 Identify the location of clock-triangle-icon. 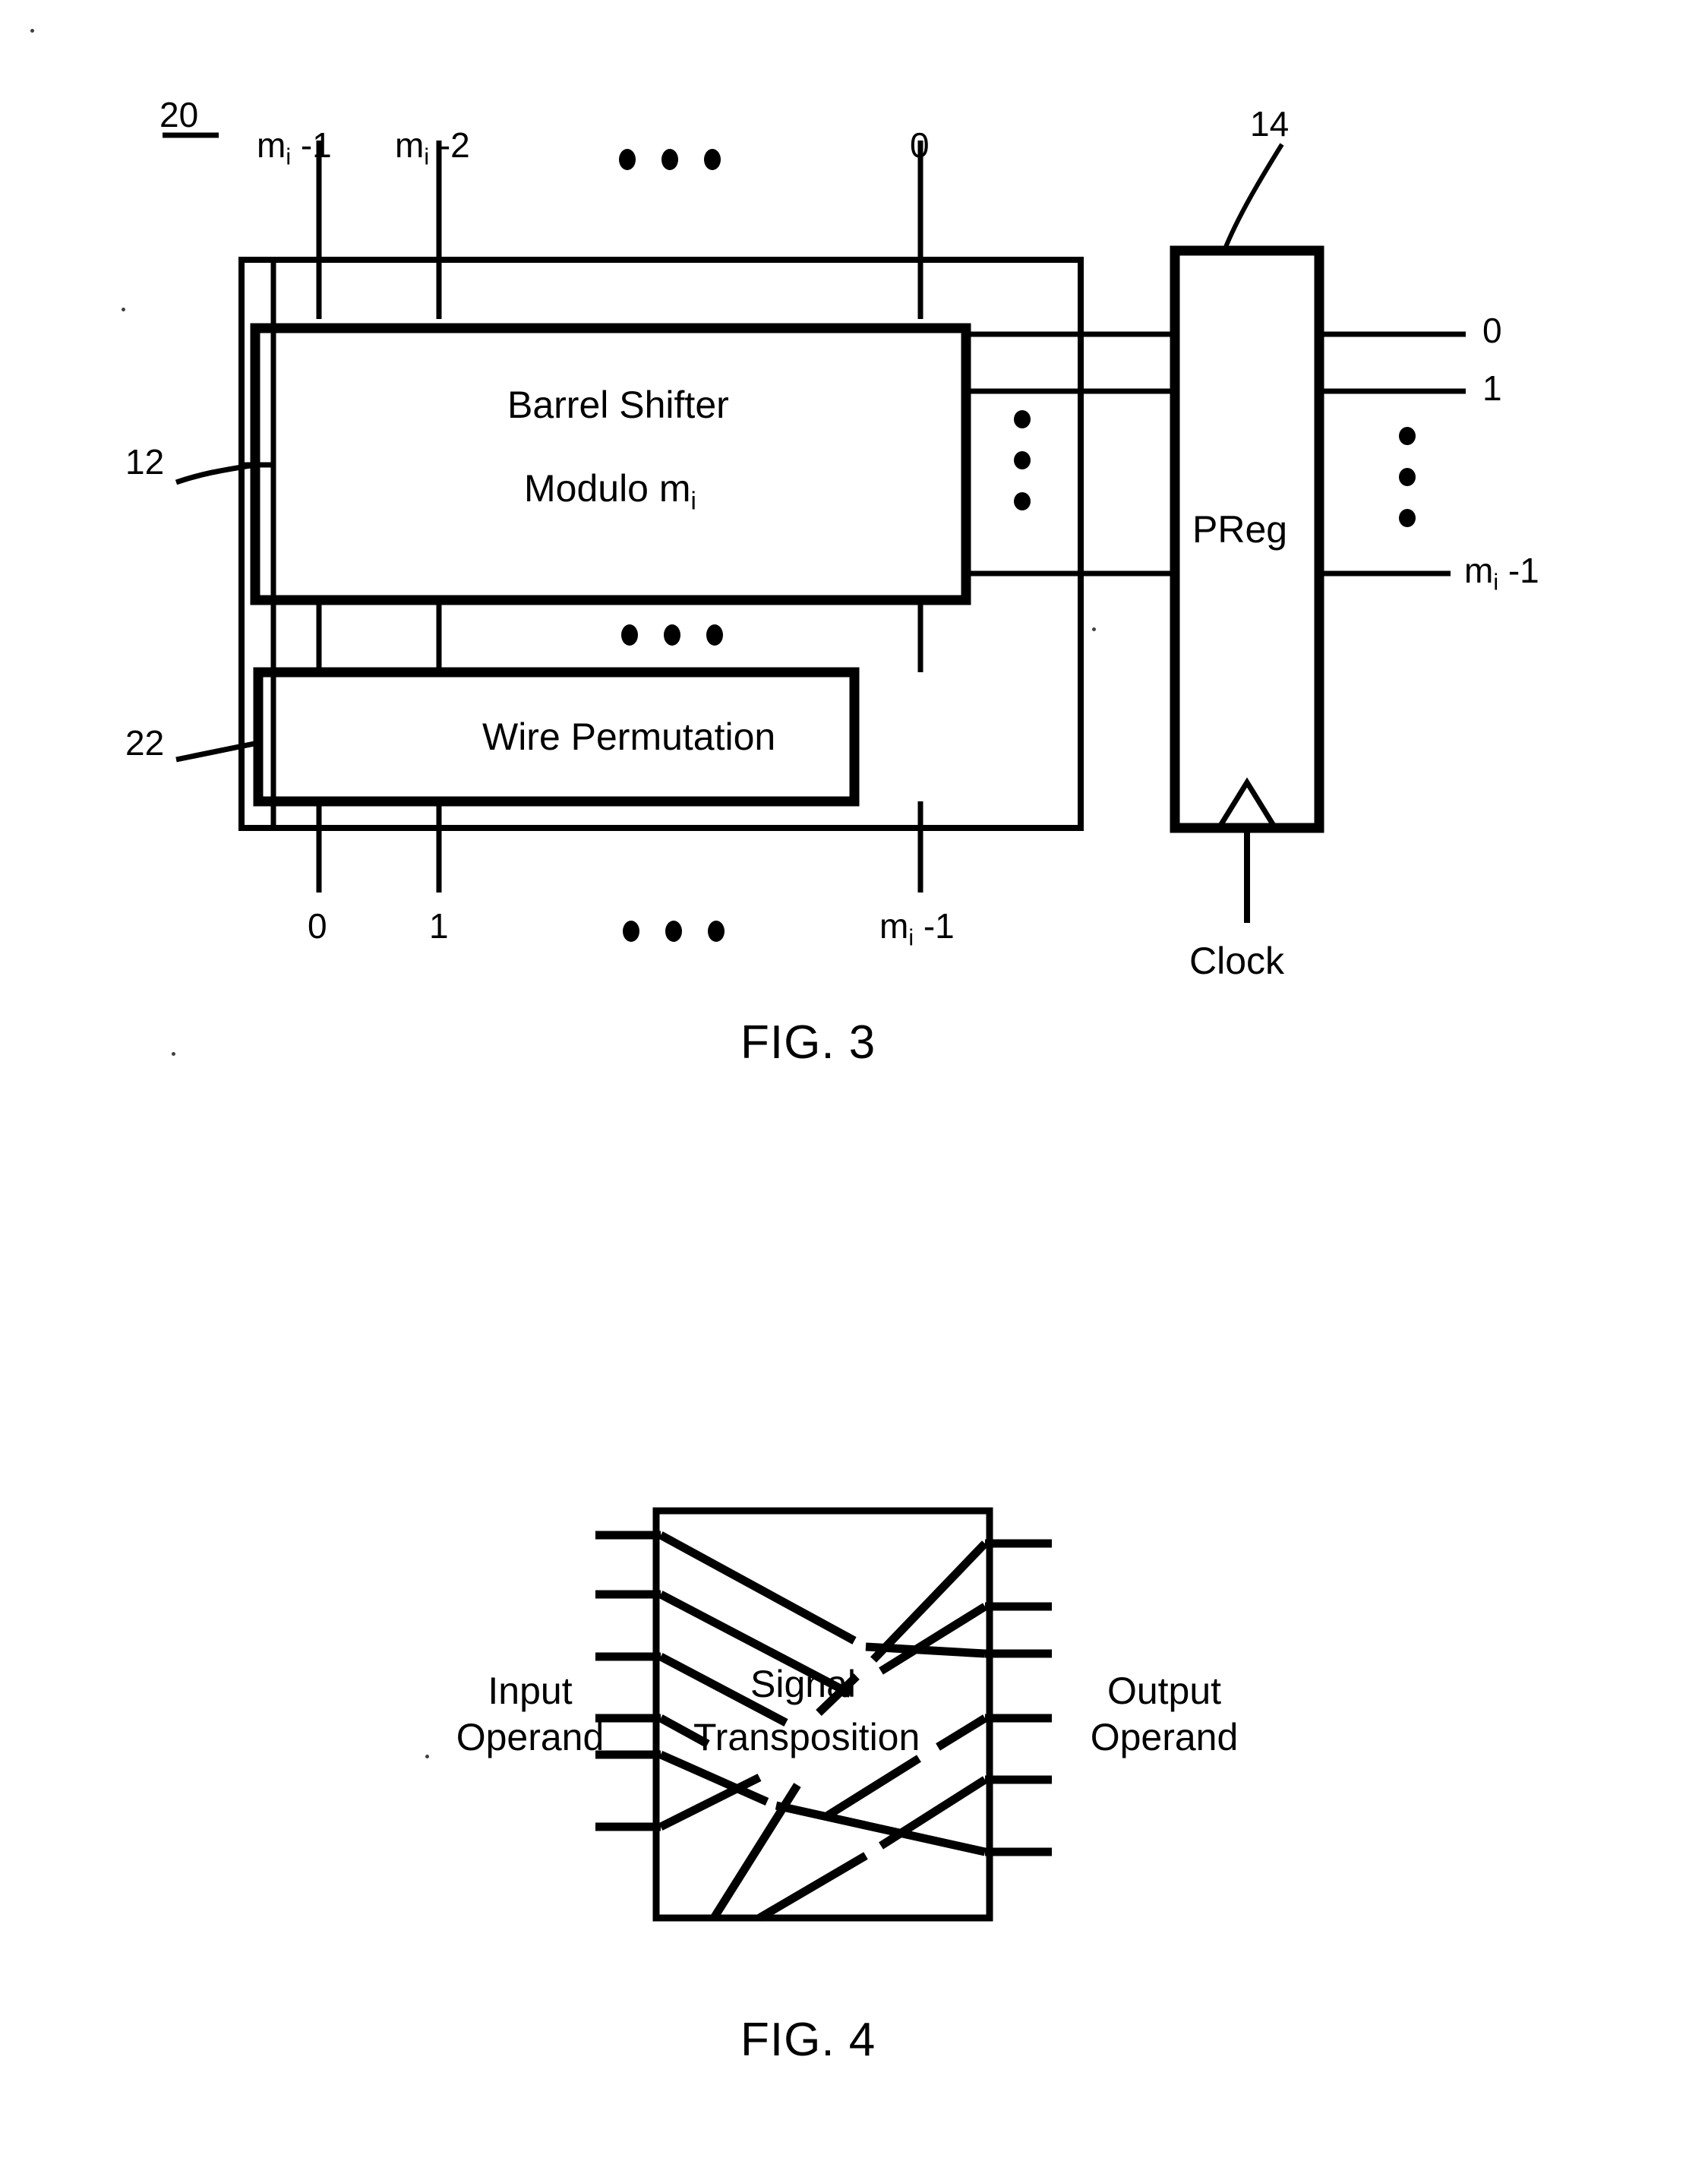
(1247, 803).